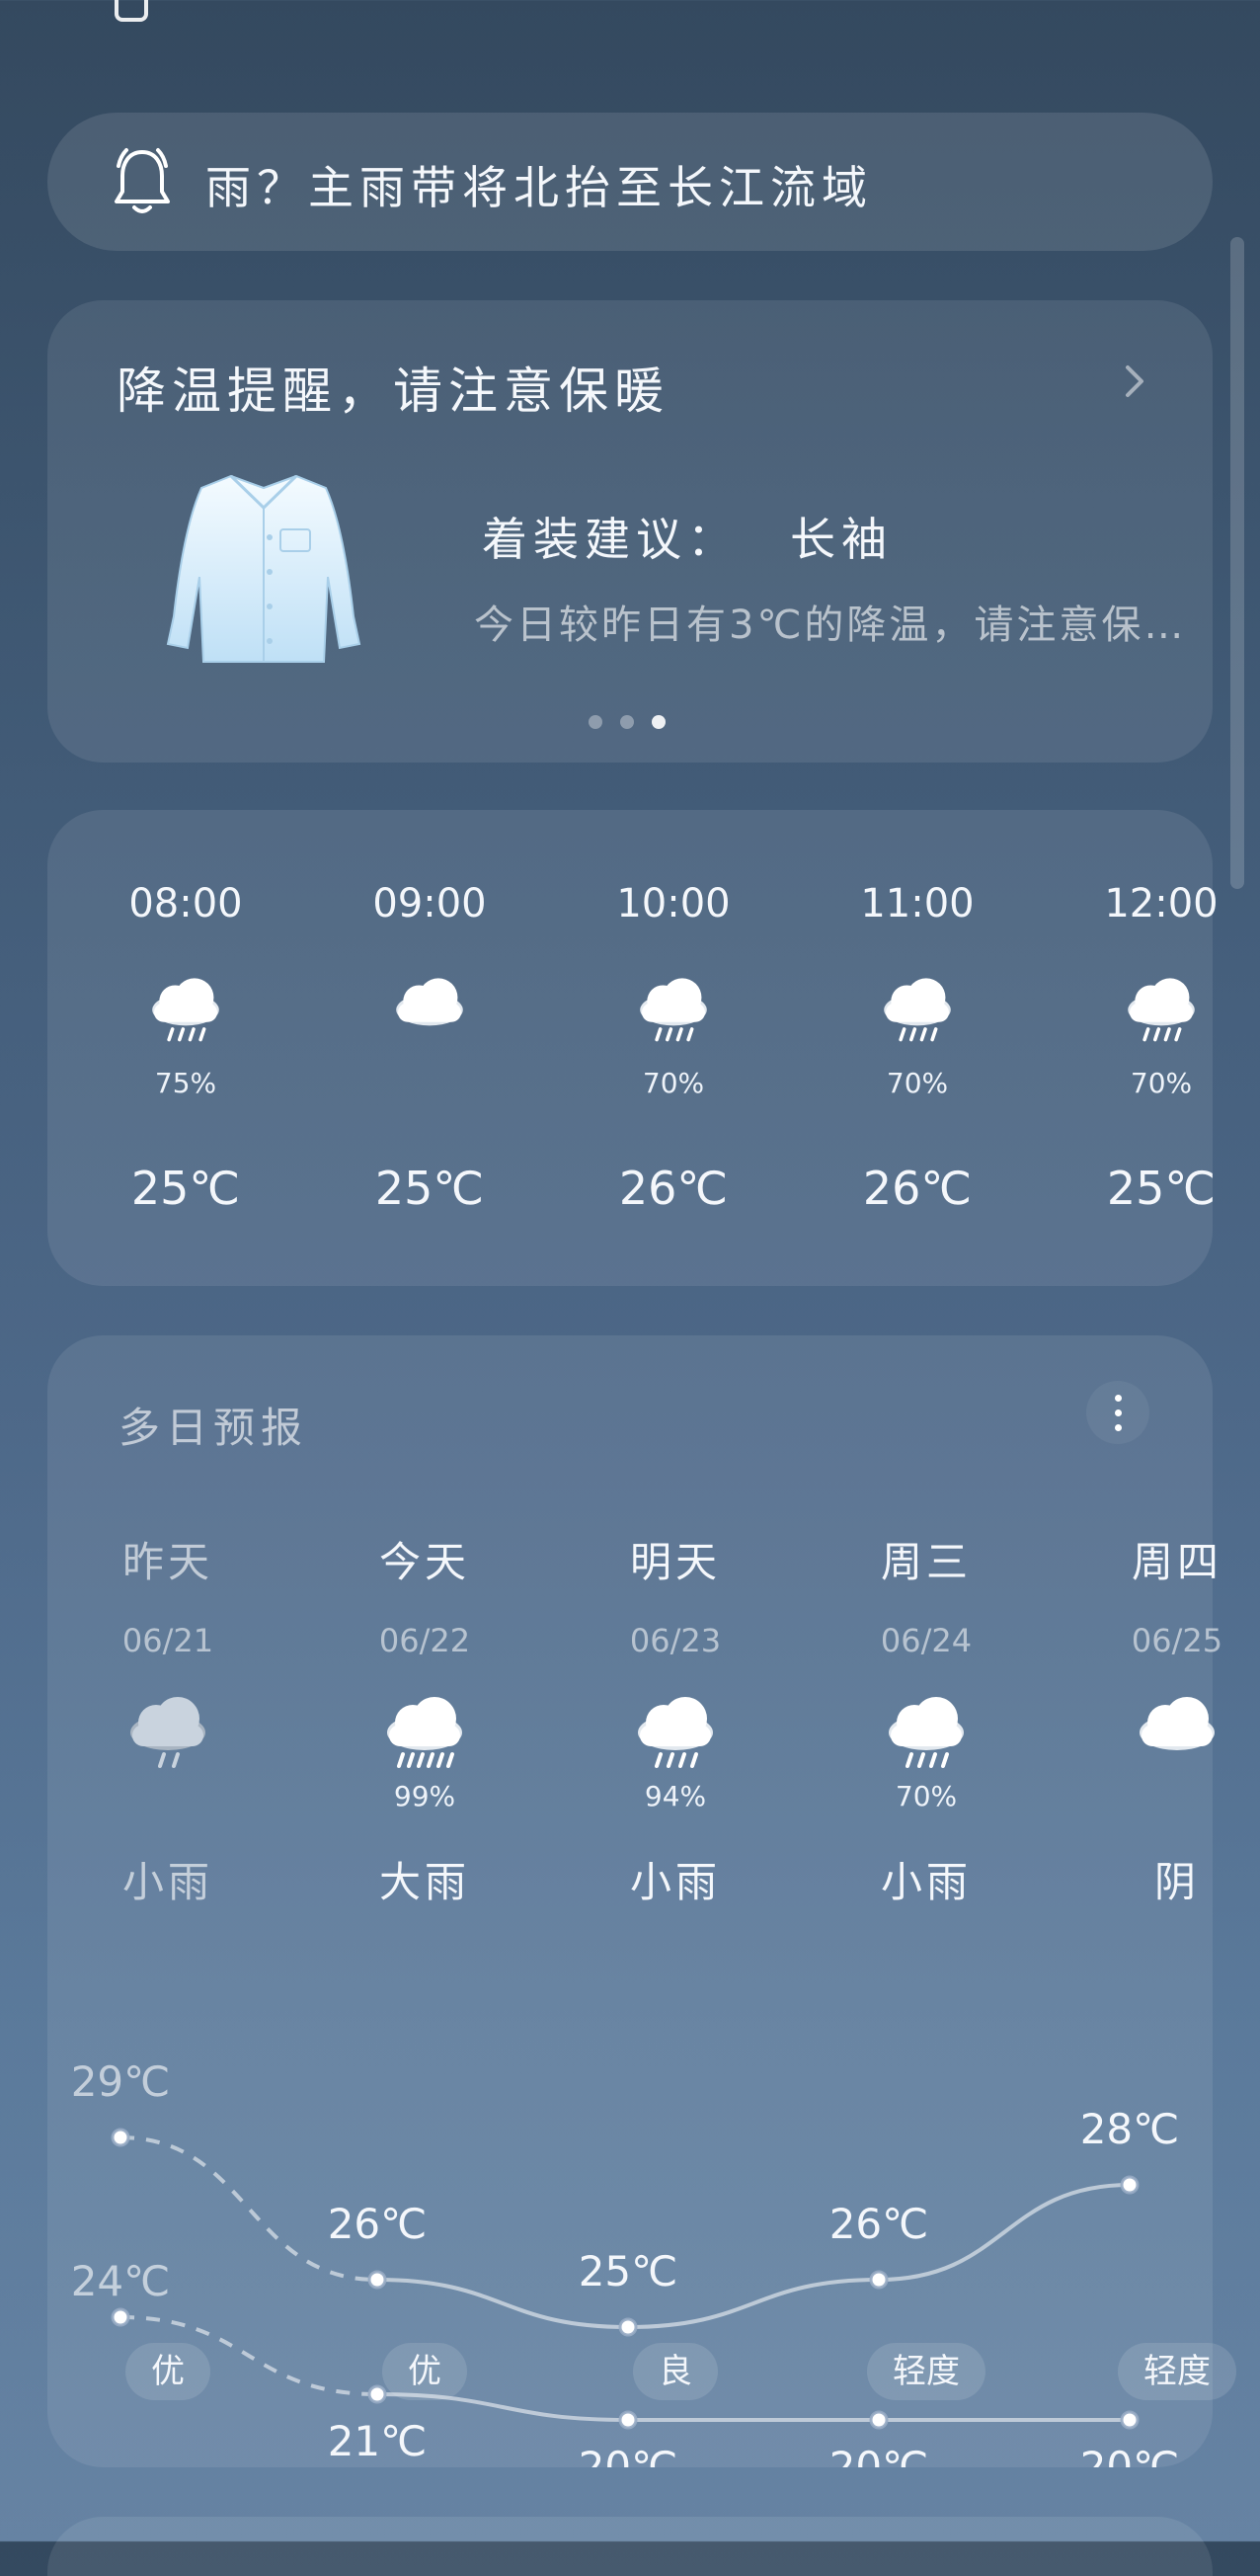  Describe the element at coordinates (630, 11) in the screenshot. I see `top-bar-fragment` at that location.